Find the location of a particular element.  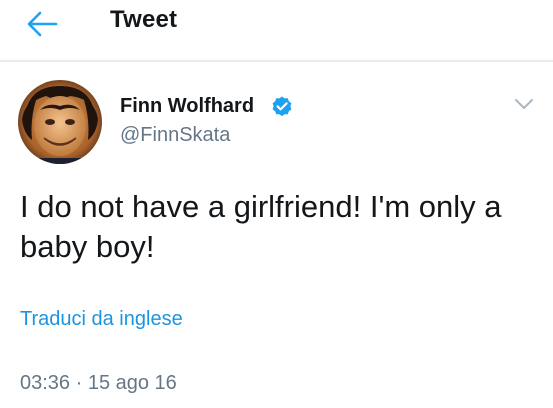

author-name: Finn Wolfhard is located at coordinates (187, 106).